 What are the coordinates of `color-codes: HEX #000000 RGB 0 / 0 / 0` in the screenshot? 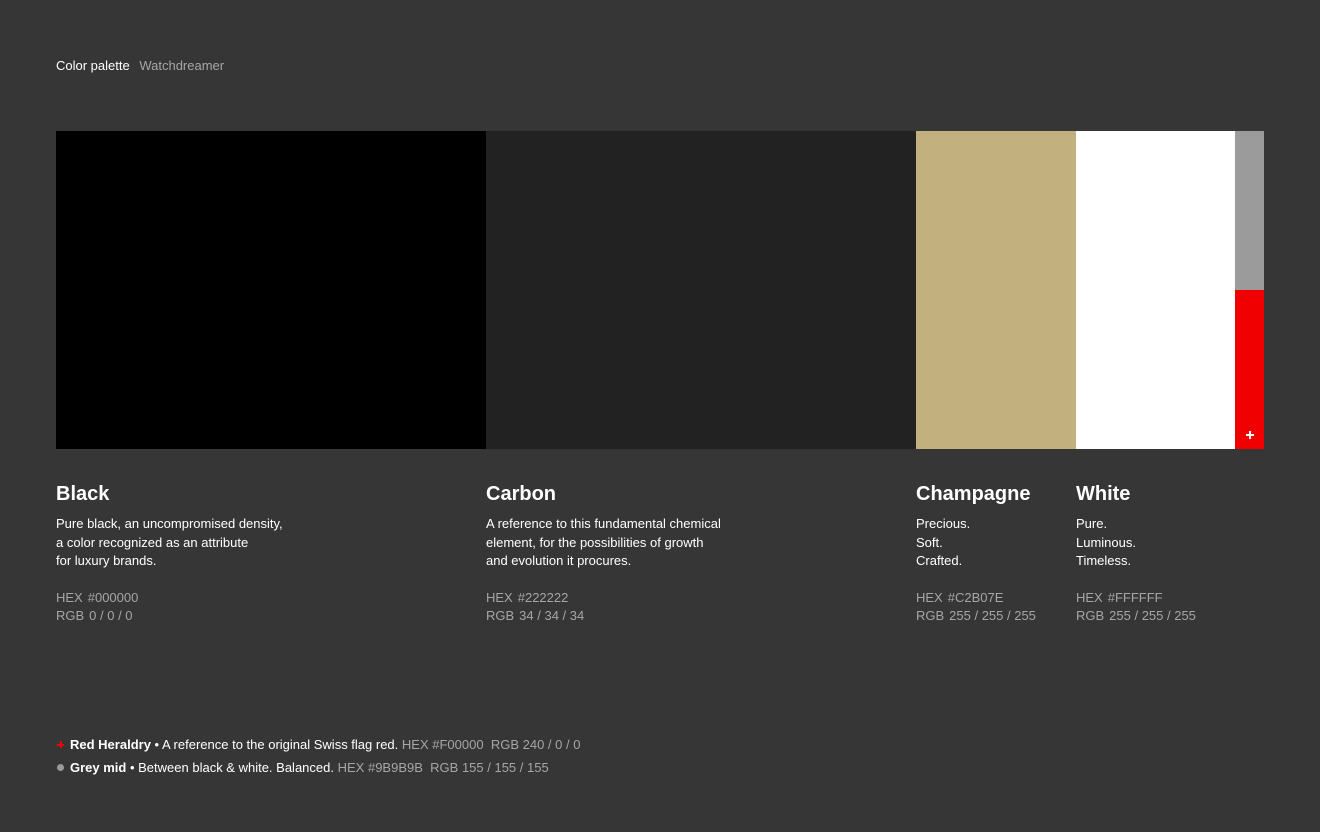 It's located at (169, 607).